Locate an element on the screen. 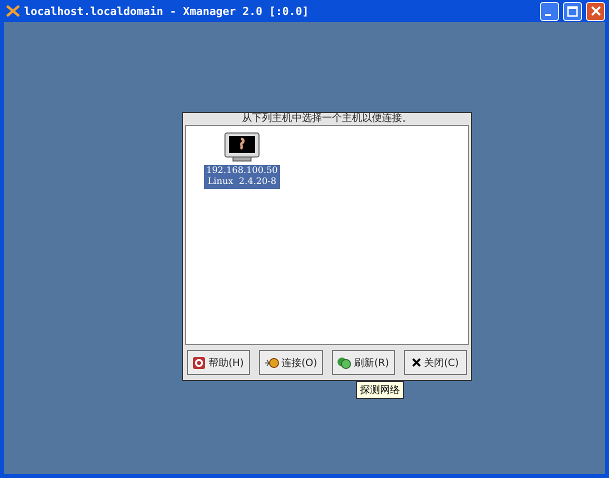 This screenshot has width=609, height=478. help-button: 帮助(H) is located at coordinates (218, 362).